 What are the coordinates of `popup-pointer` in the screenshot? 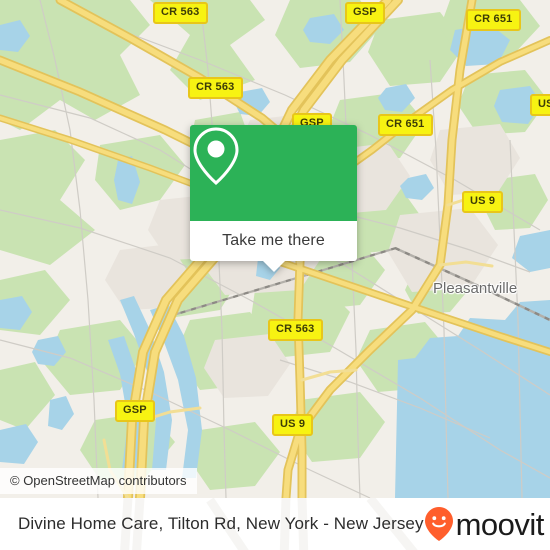 It's located at (273, 266).